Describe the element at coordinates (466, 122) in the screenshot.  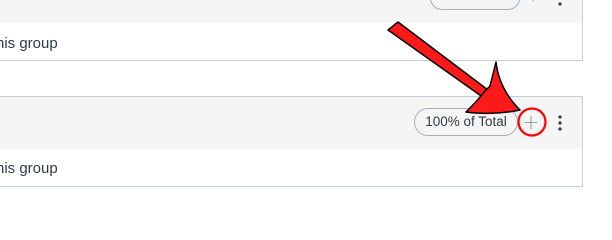
I see `group-weight-pill: 100% of Total` at that location.